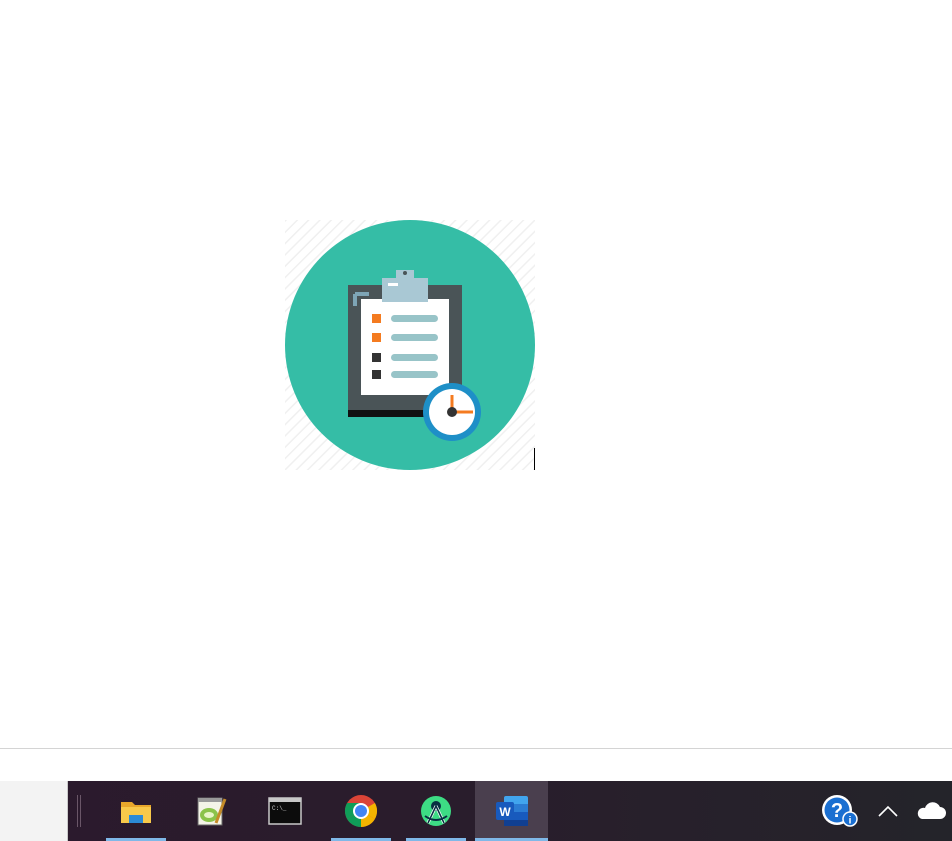 The image size is (952, 841). I want to click on taskbar-file-explorer, so click(136, 811).